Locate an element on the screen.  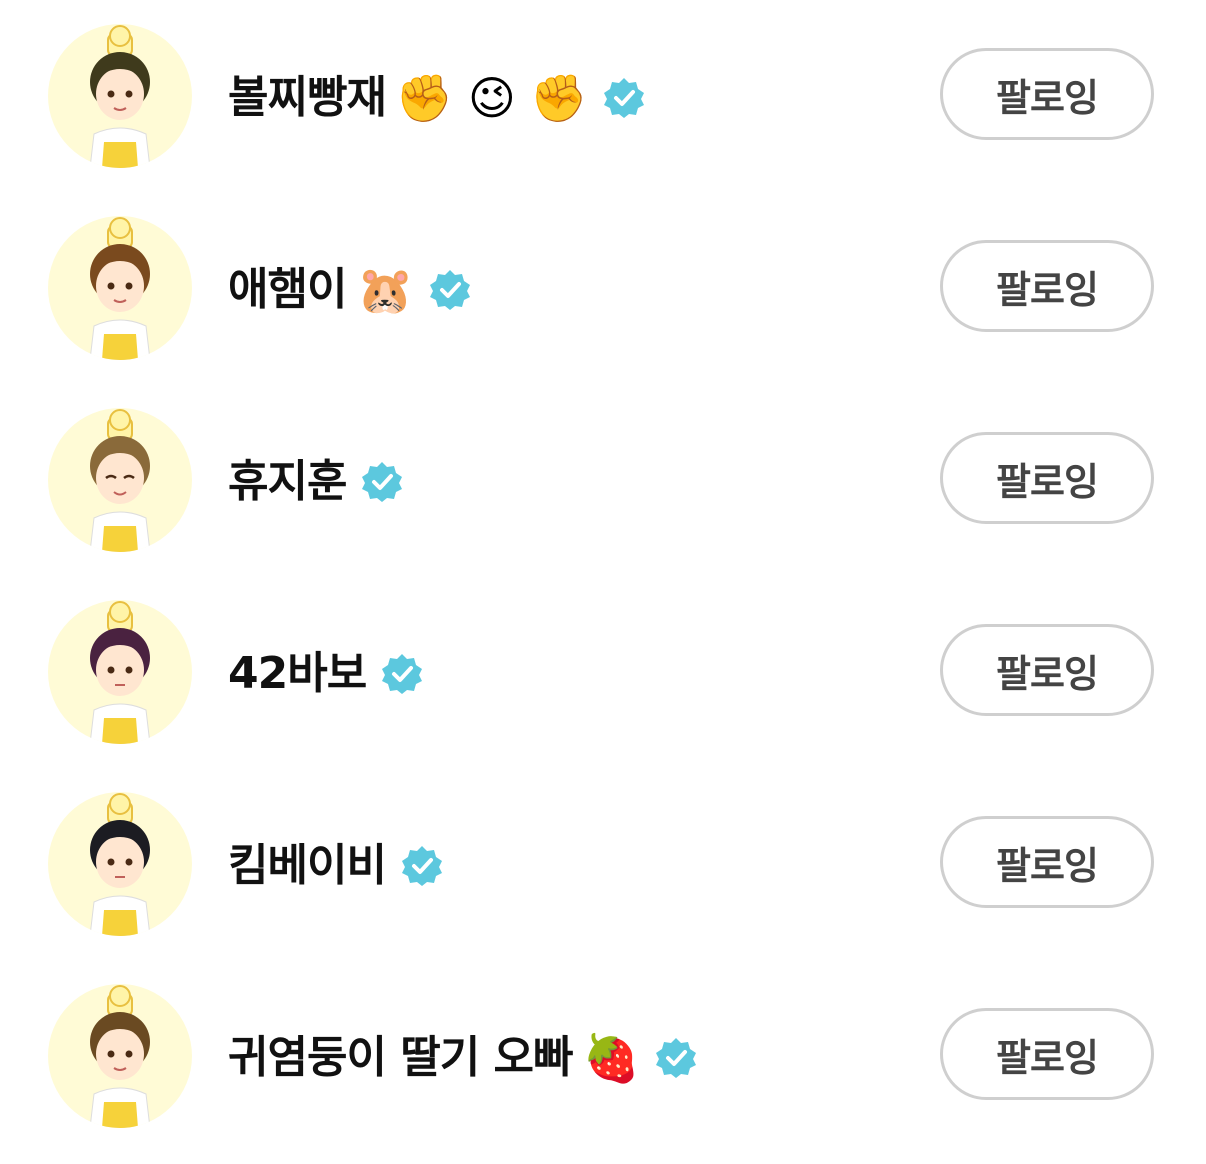
user-name: 42바보 is located at coordinates (297, 674).